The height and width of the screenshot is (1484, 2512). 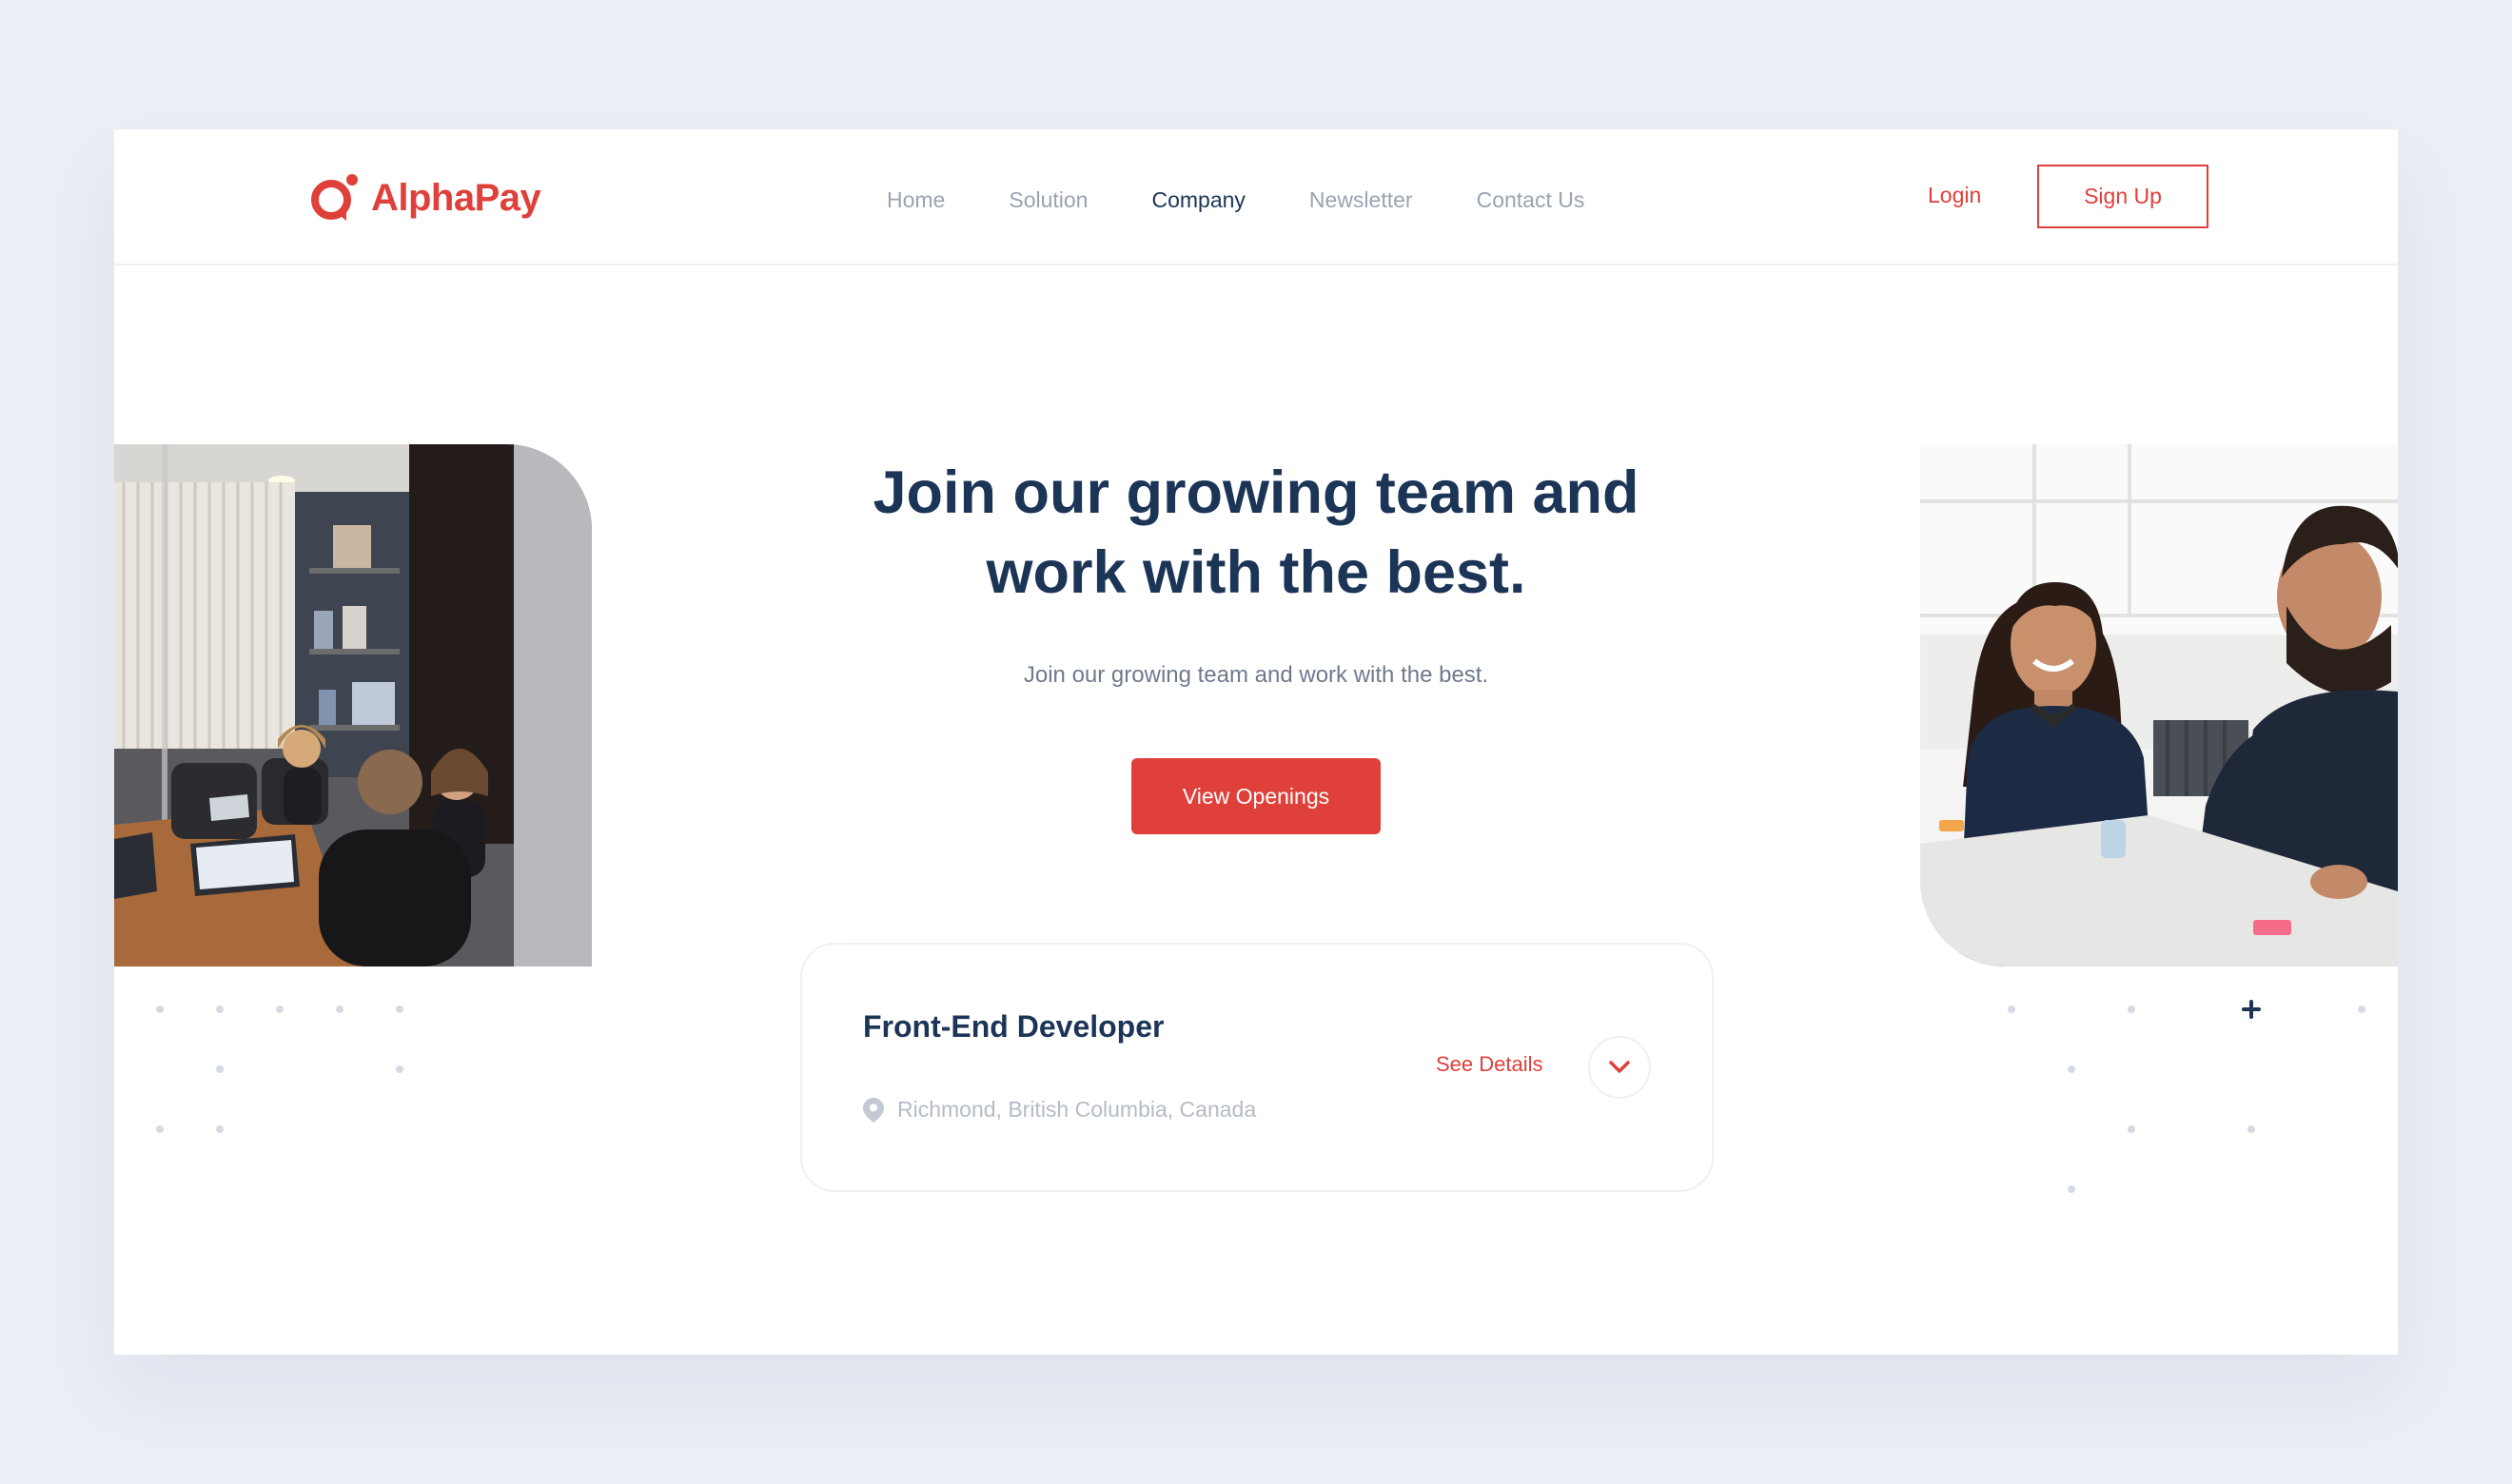 What do you see at coordinates (1489, 1064) in the screenshot?
I see `see-details-link: See Details` at bounding box center [1489, 1064].